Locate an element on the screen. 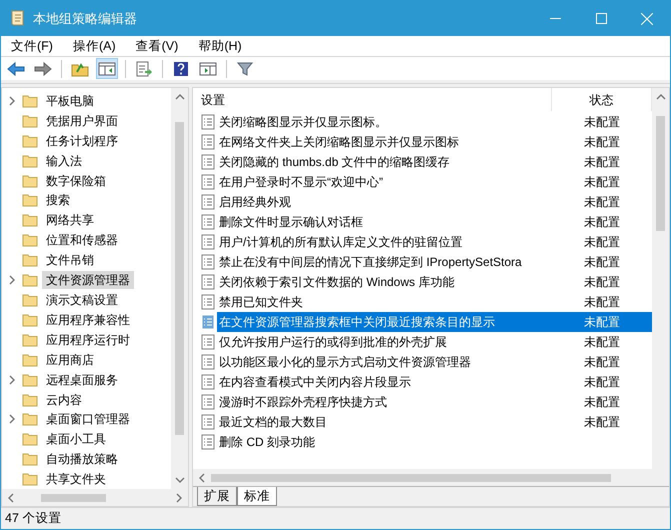 This screenshot has height=530, width=671. tree-item: 凭据用户界面 is located at coordinates (82, 121).